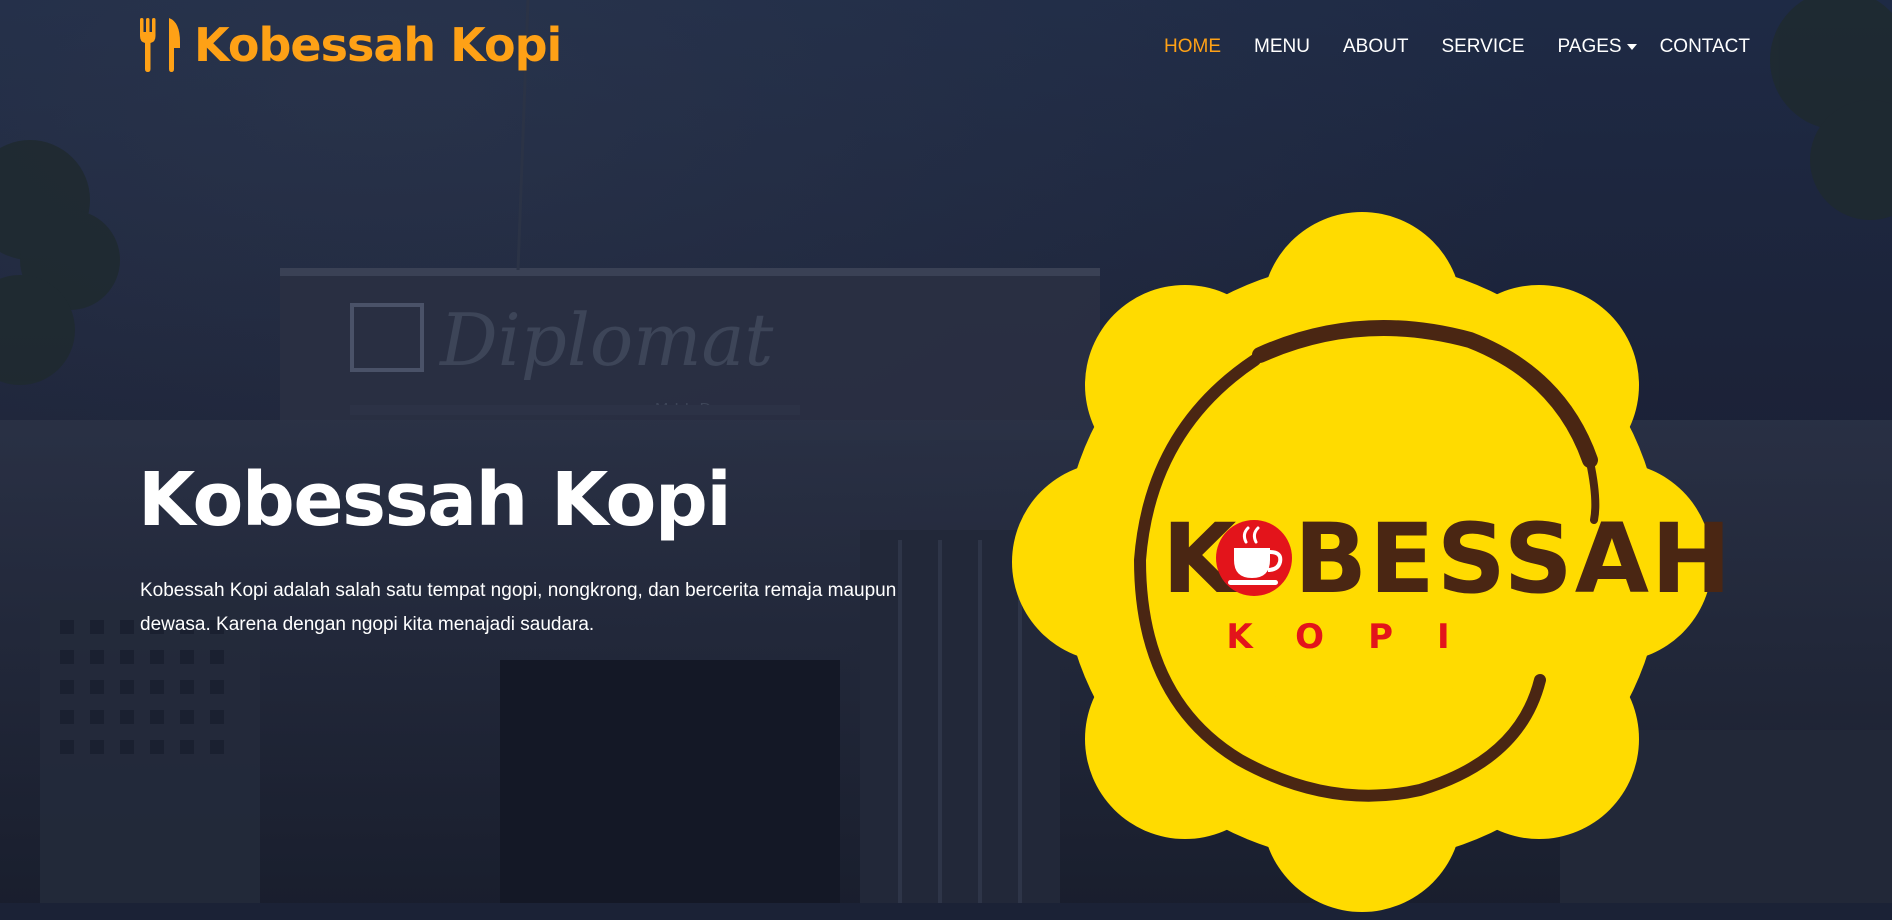  I want to click on nav-contact: CONTACT, so click(1705, 47).